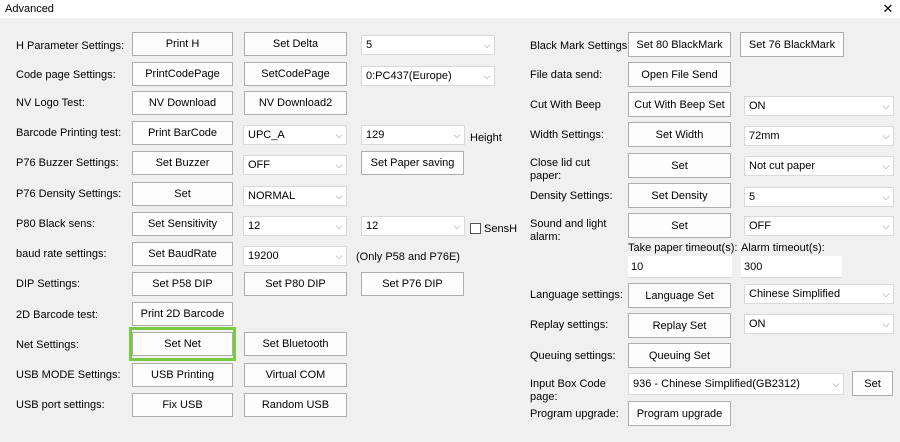 This screenshot has width=900, height=442. Describe the element at coordinates (295, 196) in the screenshot. I see `p76-density-select: NORMAL ⌵` at that location.